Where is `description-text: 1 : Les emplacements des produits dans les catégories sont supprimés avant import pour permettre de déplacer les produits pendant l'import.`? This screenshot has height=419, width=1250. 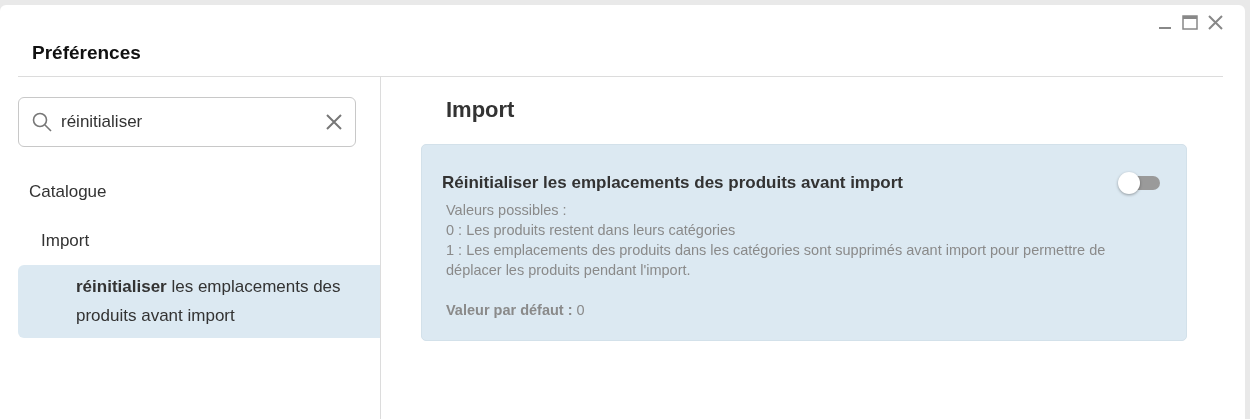
description-text: 1 : Les emplacements des produits dans les catégories sont supprimés avant import pour permettre de déplacer les produits pendant l'import. is located at coordinates (776, 260).